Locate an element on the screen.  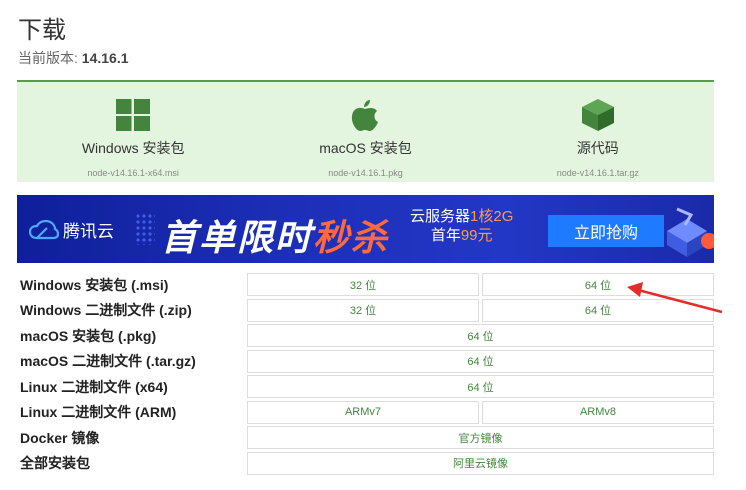
download-name: macOS 安装包 is located at coordinates (365, 148).